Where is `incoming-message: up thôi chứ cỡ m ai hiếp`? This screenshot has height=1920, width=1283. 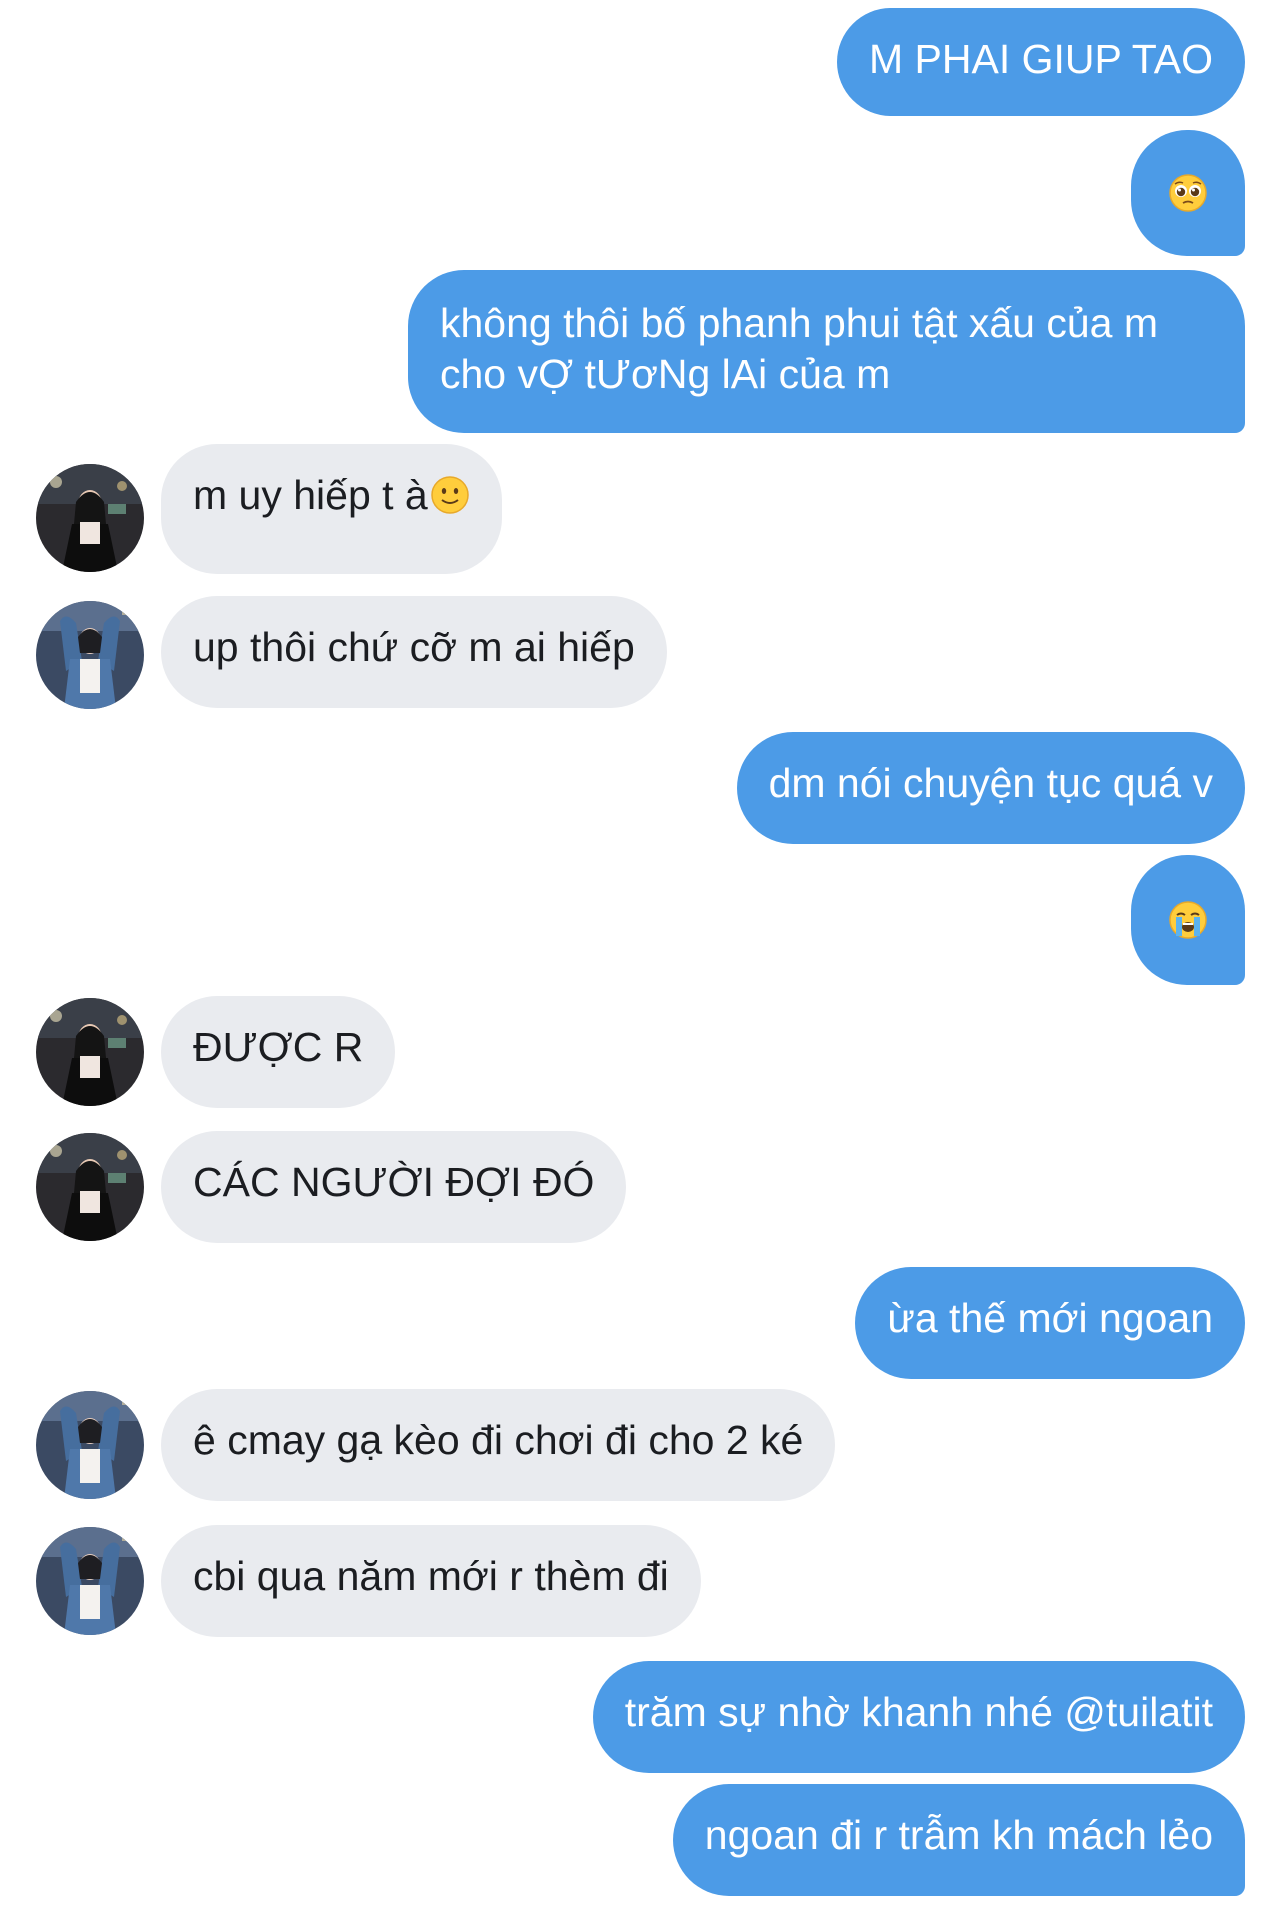
incoming-message: up thôi chứ cỡ m ai hiếp is located at coordinates (414, 652).